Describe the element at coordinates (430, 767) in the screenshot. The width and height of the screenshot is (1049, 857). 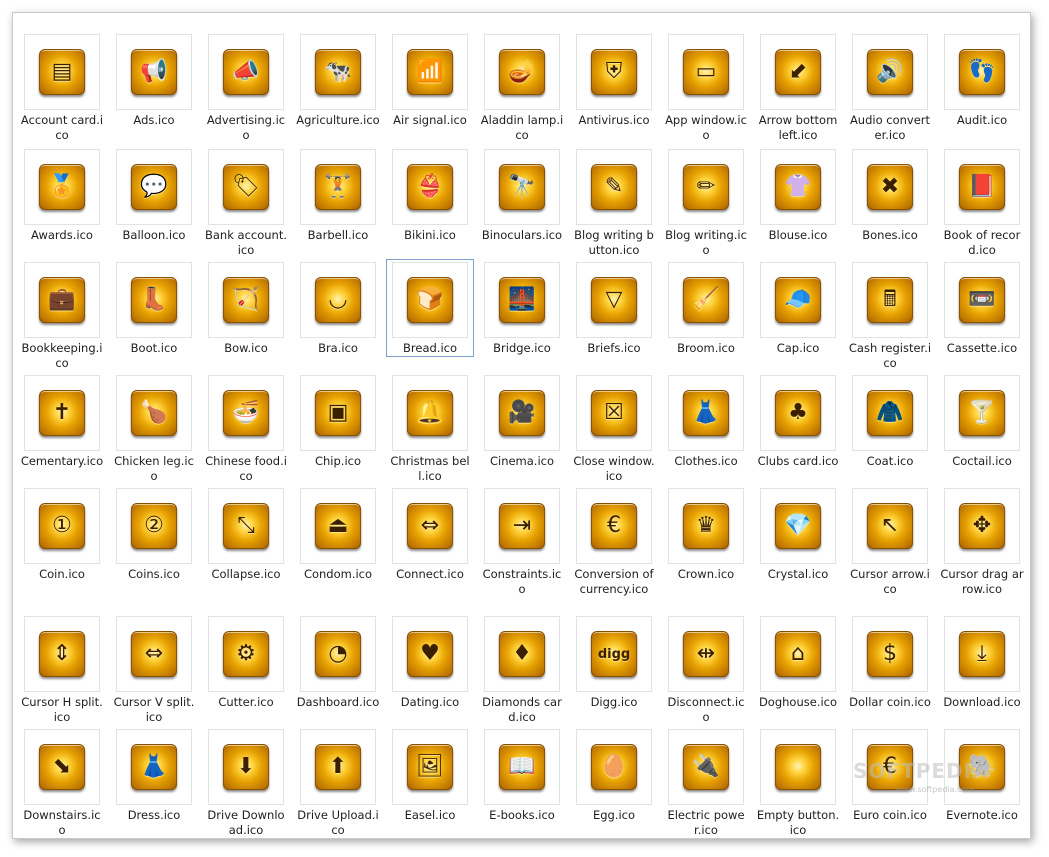
I see `file-thumbnail: 🖼` at that location.